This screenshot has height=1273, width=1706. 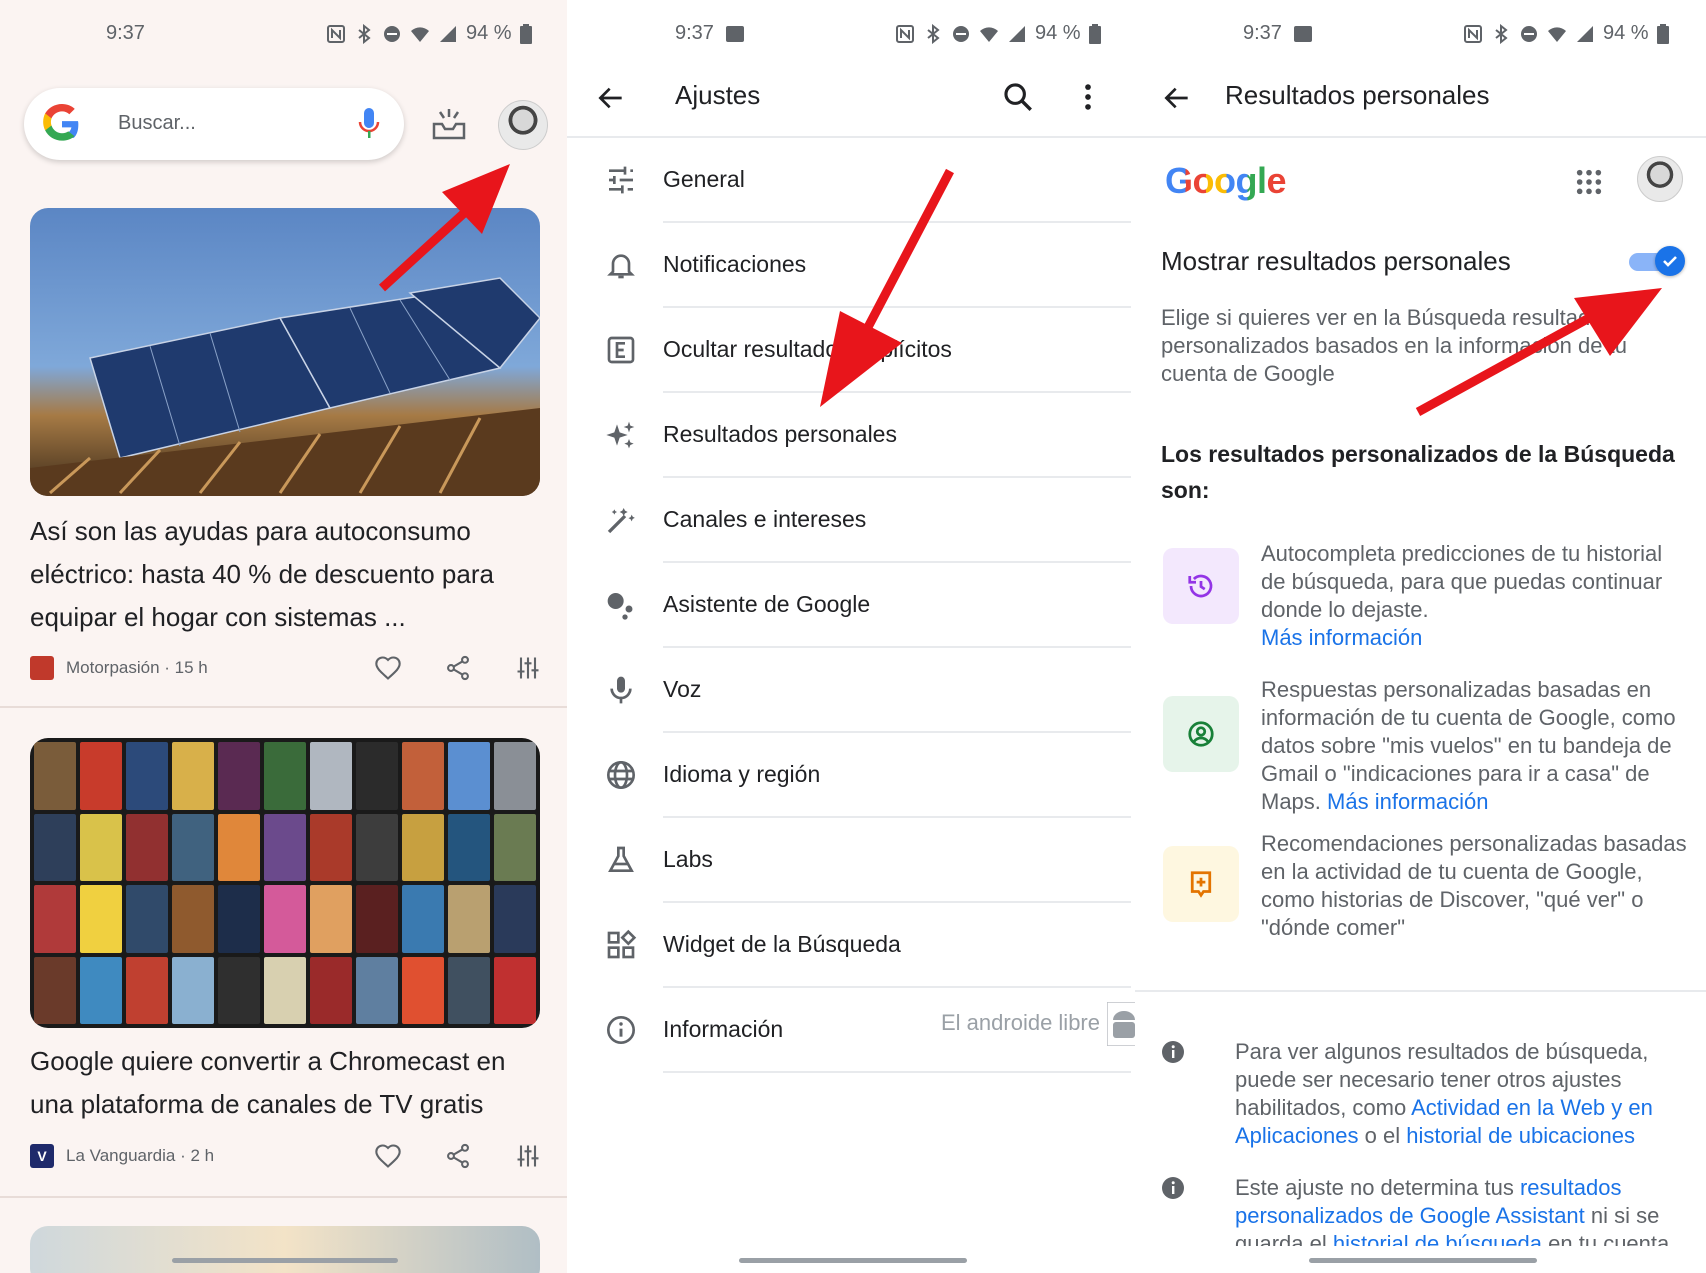 What do you see at coordinates (1357, 95) in the screenshot?
I see `page-title: Resultados personales` at bounding box center [1357, 95].